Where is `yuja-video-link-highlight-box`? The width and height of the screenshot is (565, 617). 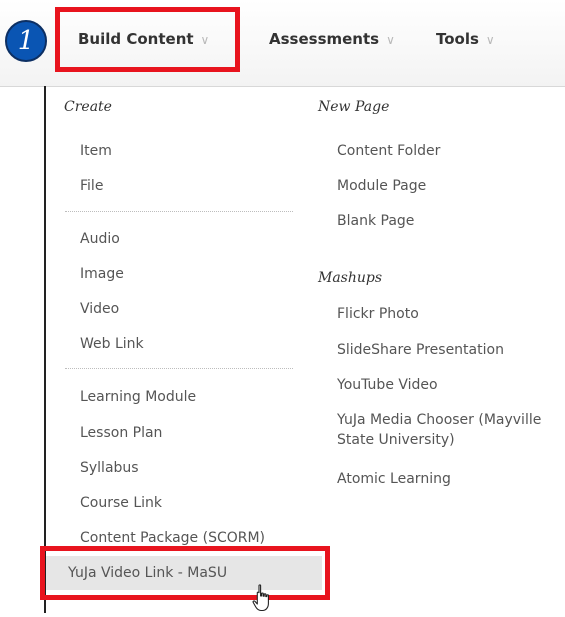 yuja-video-link-highlight-box is located at coordinates (185, 573).